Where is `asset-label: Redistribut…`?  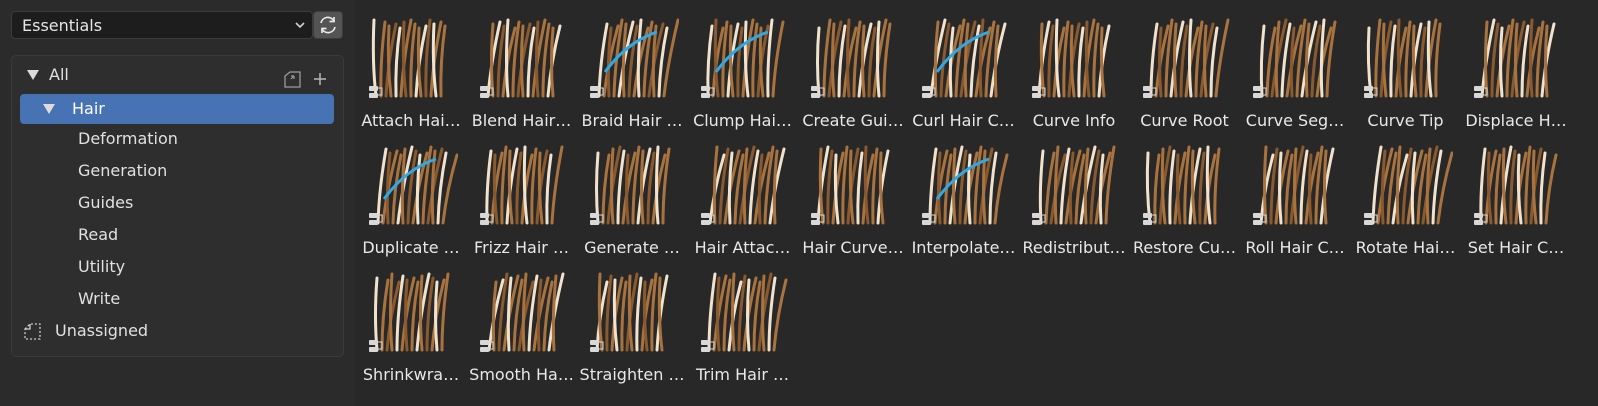 asset-label: Redistribut… is located at coordinates (1074, 247).